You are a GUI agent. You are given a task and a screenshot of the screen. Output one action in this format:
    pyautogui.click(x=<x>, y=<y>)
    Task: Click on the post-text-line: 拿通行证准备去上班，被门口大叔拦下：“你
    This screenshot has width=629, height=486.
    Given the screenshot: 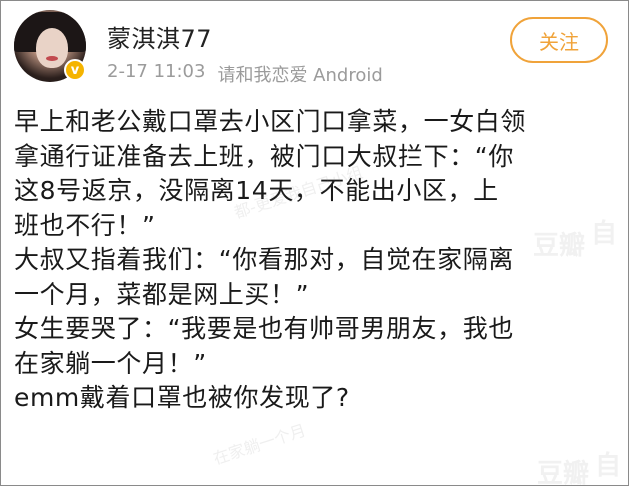 What is the action you would take?
    pyautogui.click(x=264, y=156)
    